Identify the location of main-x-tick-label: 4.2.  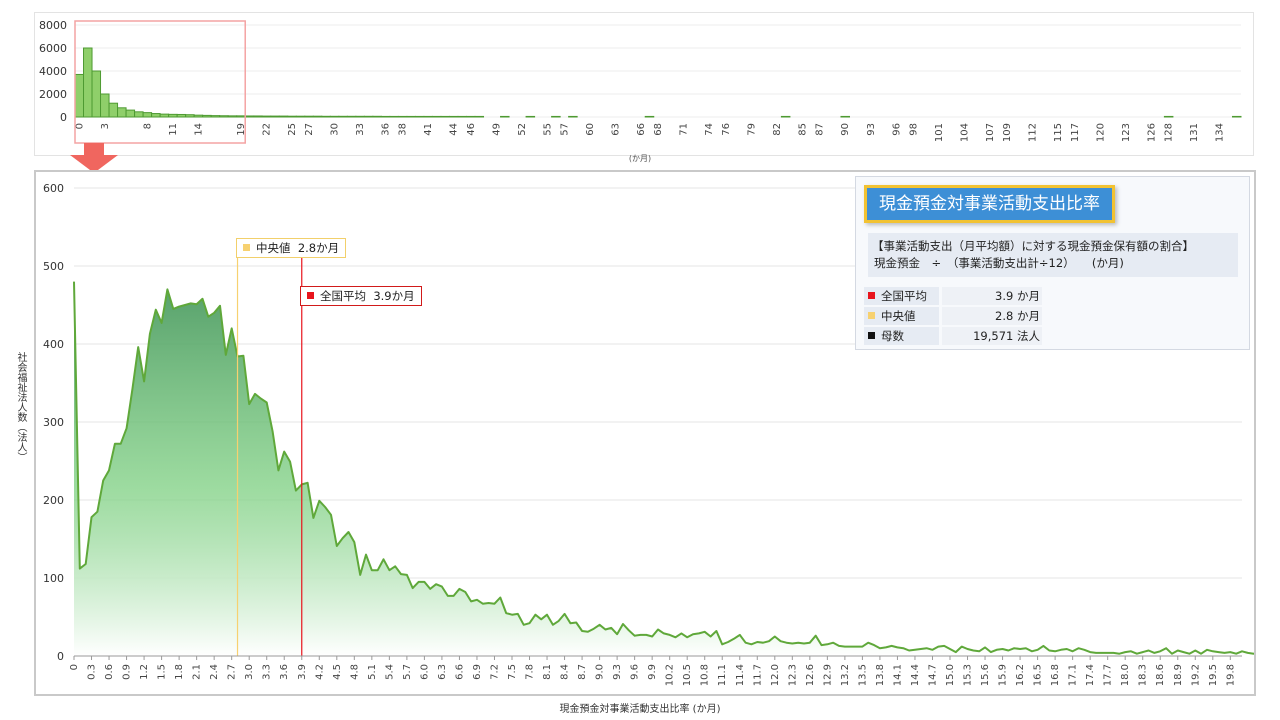
(319, 672).